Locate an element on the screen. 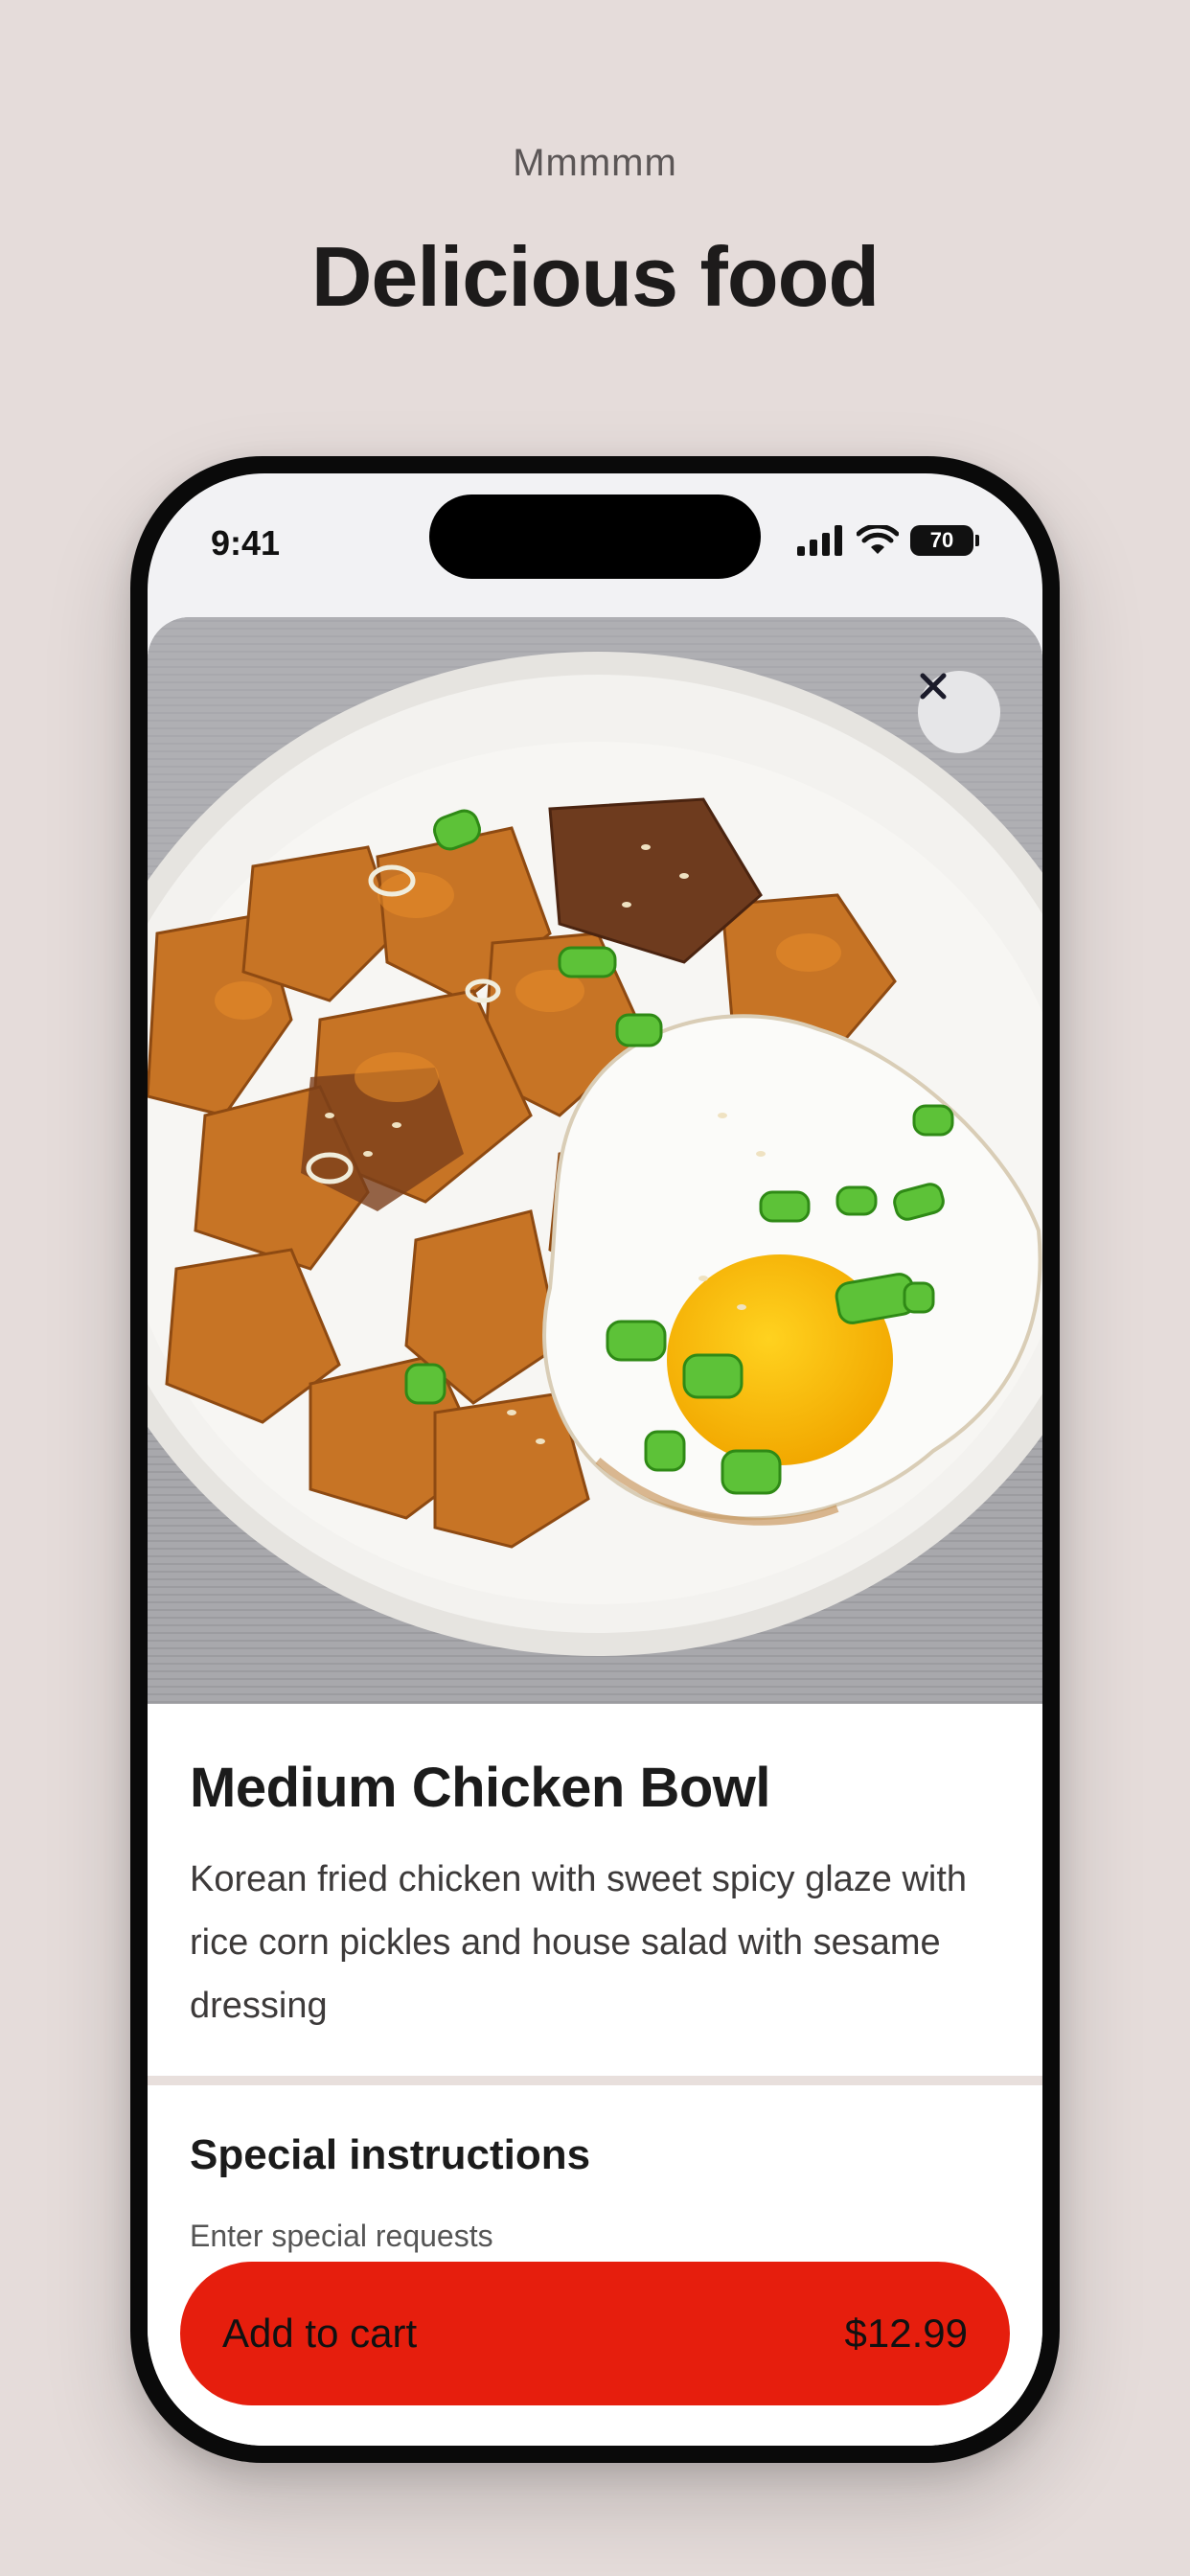 Image resolution: width=1190 pixels, height=2576 pixels. cart-price: $12.99 is located at coordinates (906, 2333).